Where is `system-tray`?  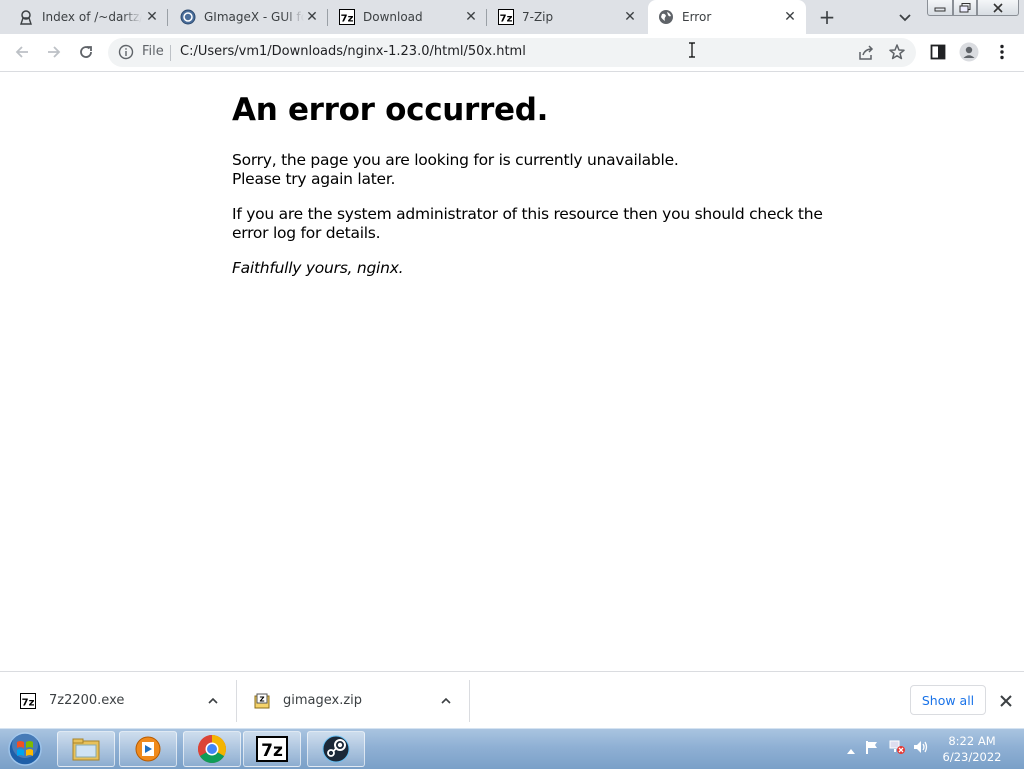 system-tray is located at coordinates (888, 749).